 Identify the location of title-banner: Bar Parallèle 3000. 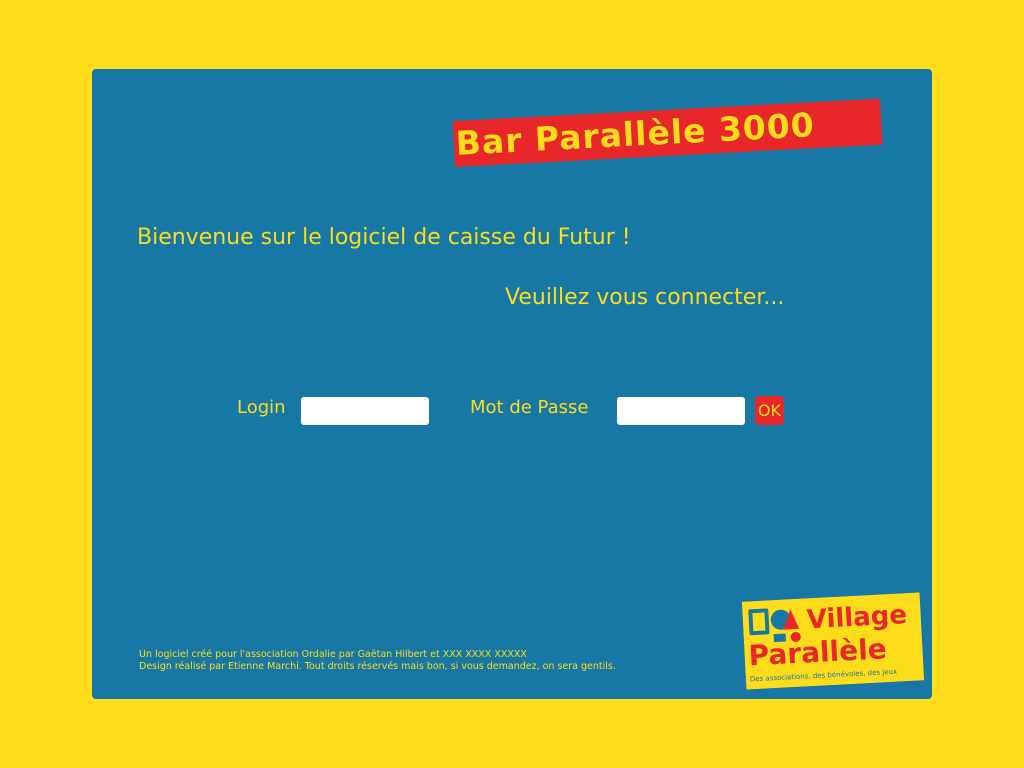
(667, 132).